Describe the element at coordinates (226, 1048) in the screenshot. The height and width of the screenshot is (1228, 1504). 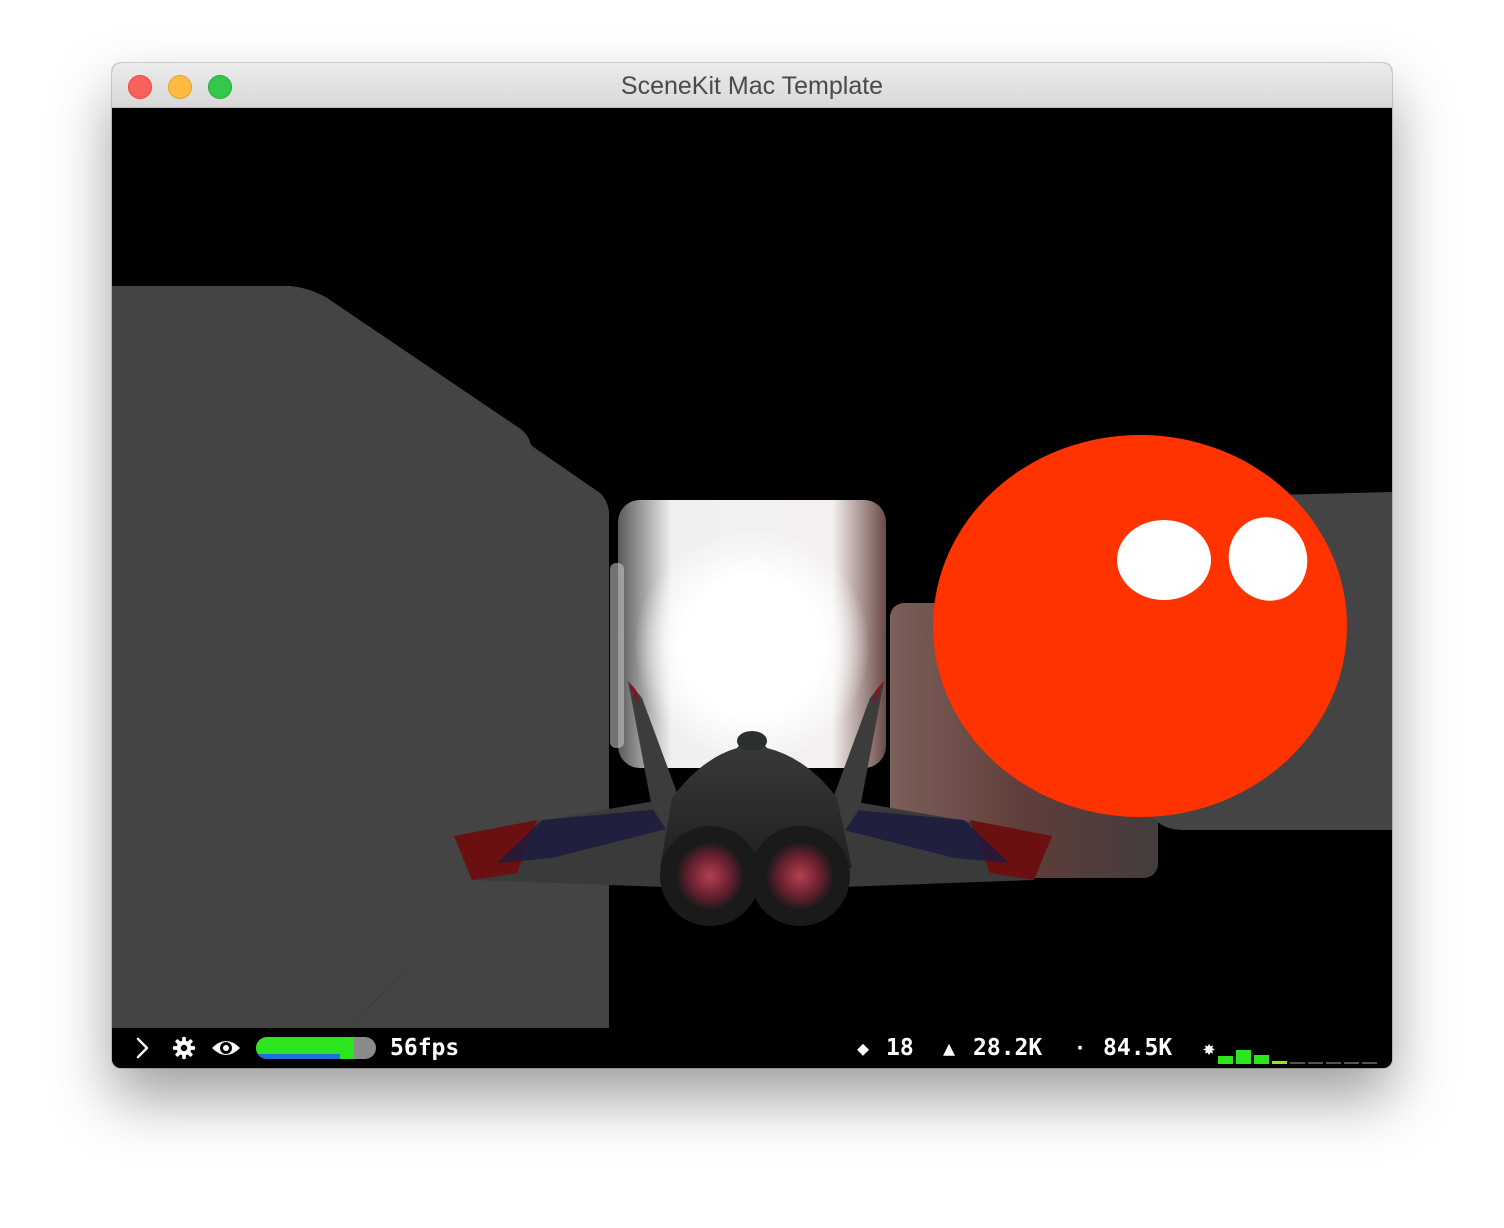
I see `eye-icon` at that location.